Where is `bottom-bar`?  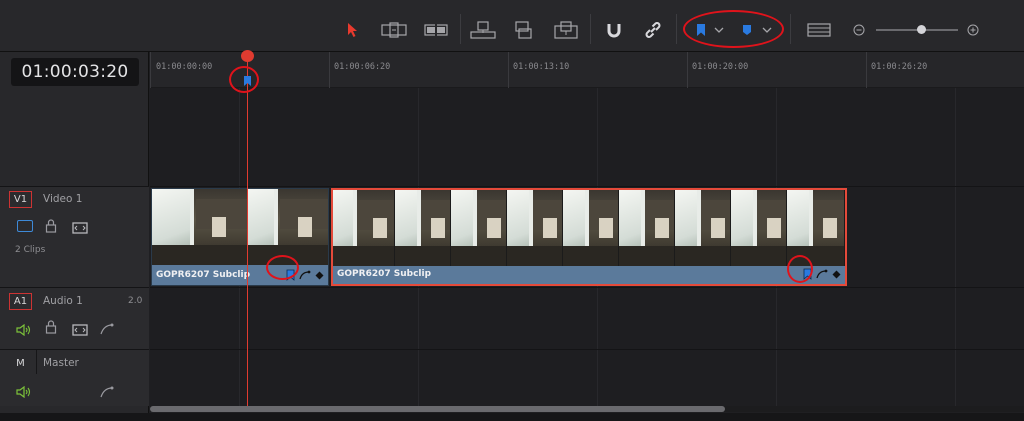
bottom-bar is located at coordinates (512, 417).